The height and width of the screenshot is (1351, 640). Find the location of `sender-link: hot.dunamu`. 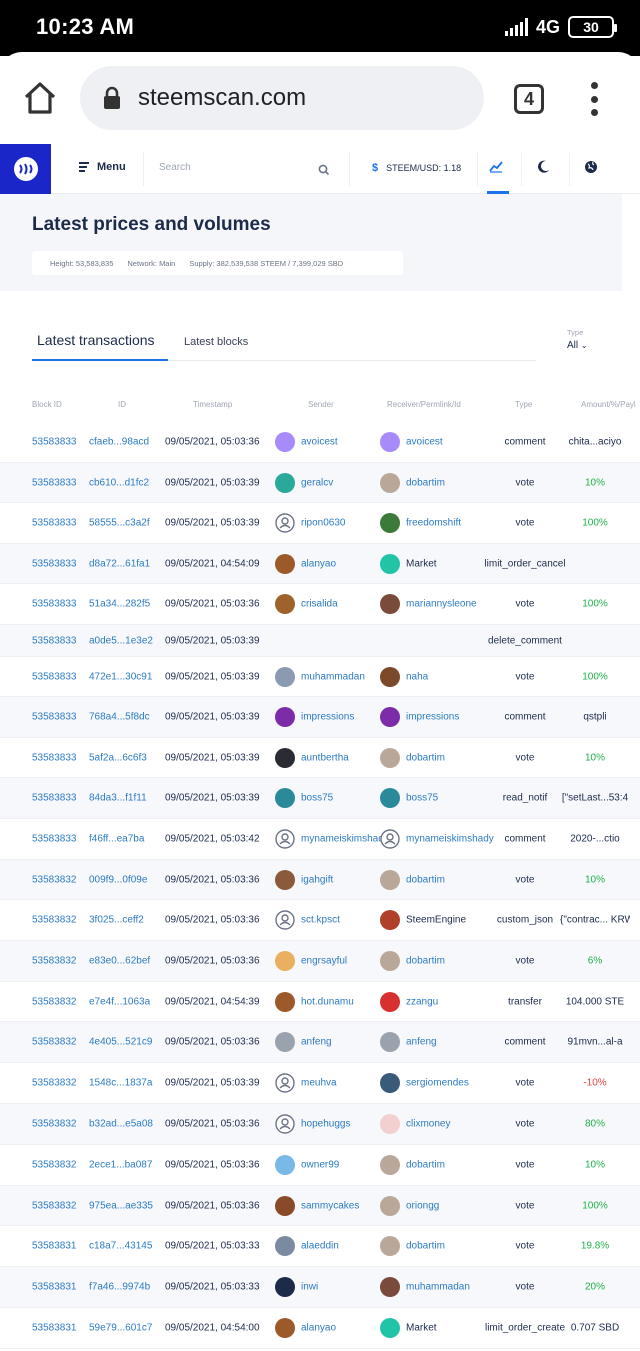

sender-link: hot.dunamu is located at coordinates (327, 1001).